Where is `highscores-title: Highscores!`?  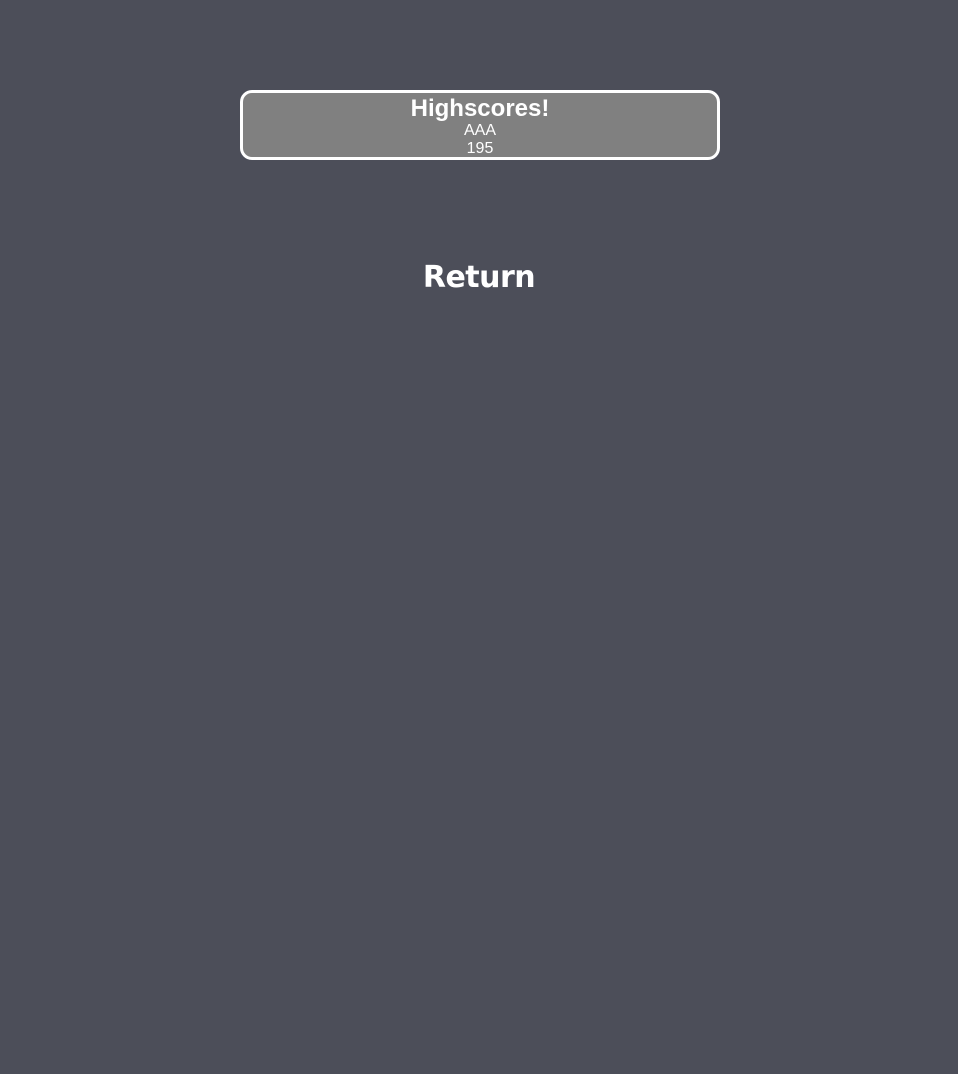 highscores-title: Highscores! is located at coordinates (480, 108).